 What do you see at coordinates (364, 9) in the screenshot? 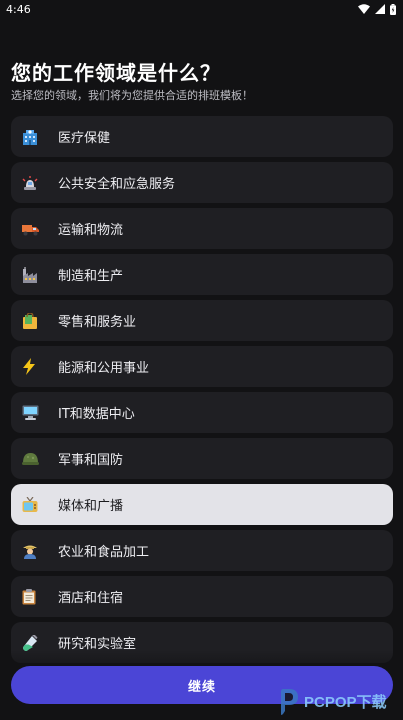
I see `wifi-icon` at bounding box center [364, 9].